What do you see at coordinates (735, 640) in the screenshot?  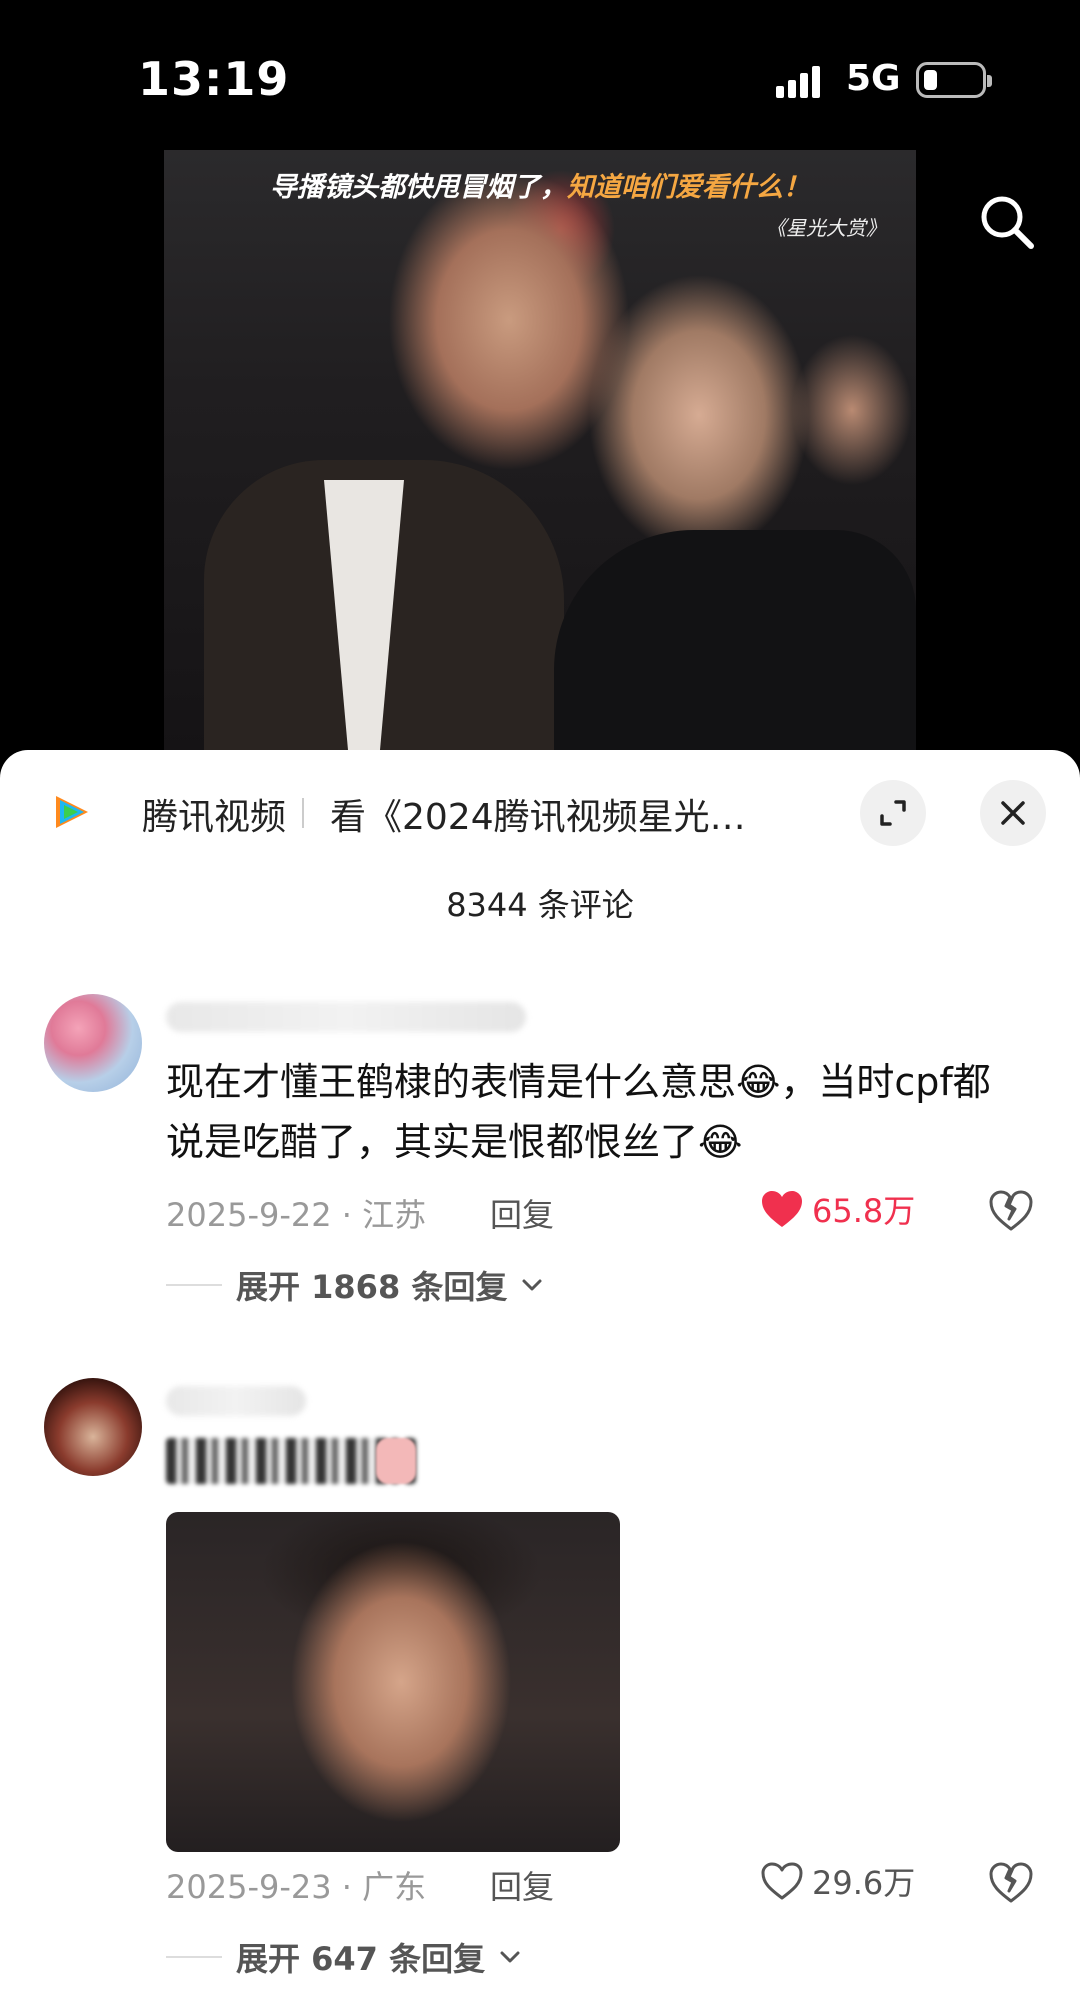 I see `person-right` at bounding box center [735, 640].